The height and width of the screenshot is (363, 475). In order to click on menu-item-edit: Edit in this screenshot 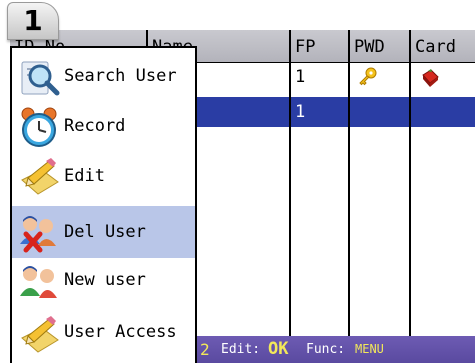, I will do `click(103, 176)`.